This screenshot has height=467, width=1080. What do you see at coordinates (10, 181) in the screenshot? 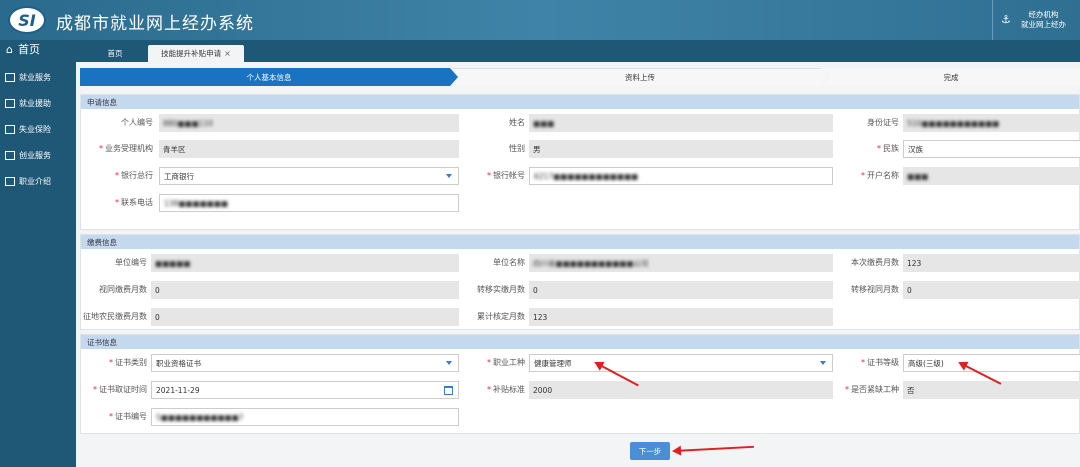
I see `printer-icon` at bounding box center [10, 181].